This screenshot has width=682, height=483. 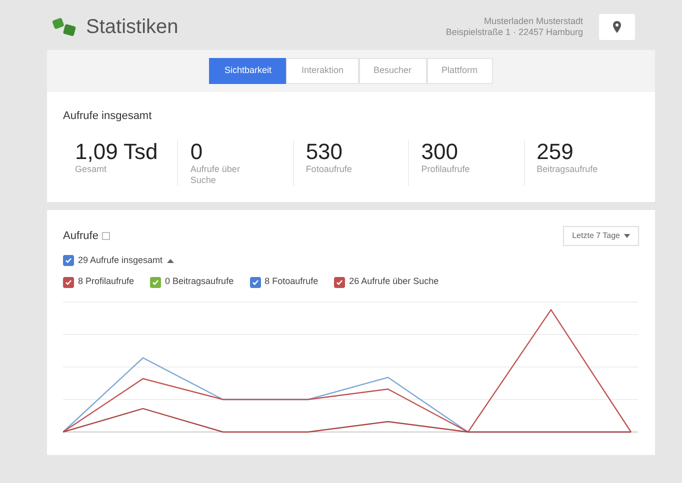 I want to click on stat-label: Aufrufe über Suche, so click(x=215, y=175).